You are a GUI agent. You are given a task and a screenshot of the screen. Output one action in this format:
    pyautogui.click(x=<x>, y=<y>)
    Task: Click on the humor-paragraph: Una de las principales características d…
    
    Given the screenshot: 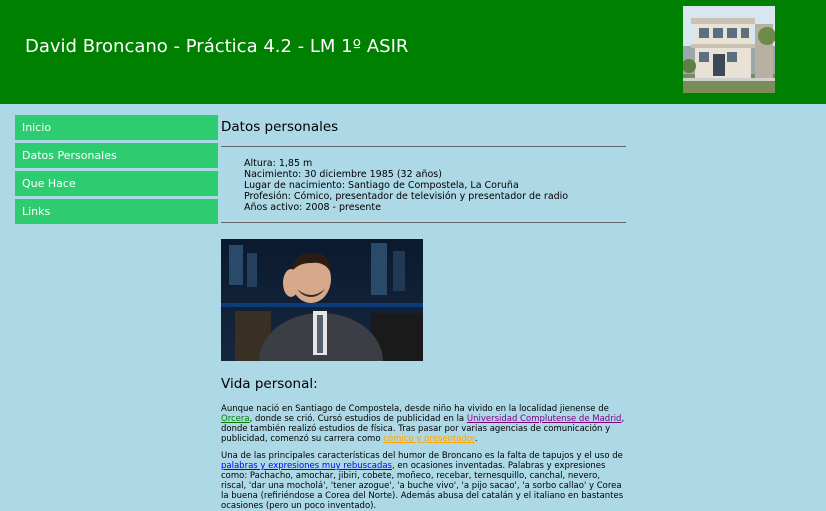 What is the action you would take?
    pyautogui.click(x=423, y=481)
    